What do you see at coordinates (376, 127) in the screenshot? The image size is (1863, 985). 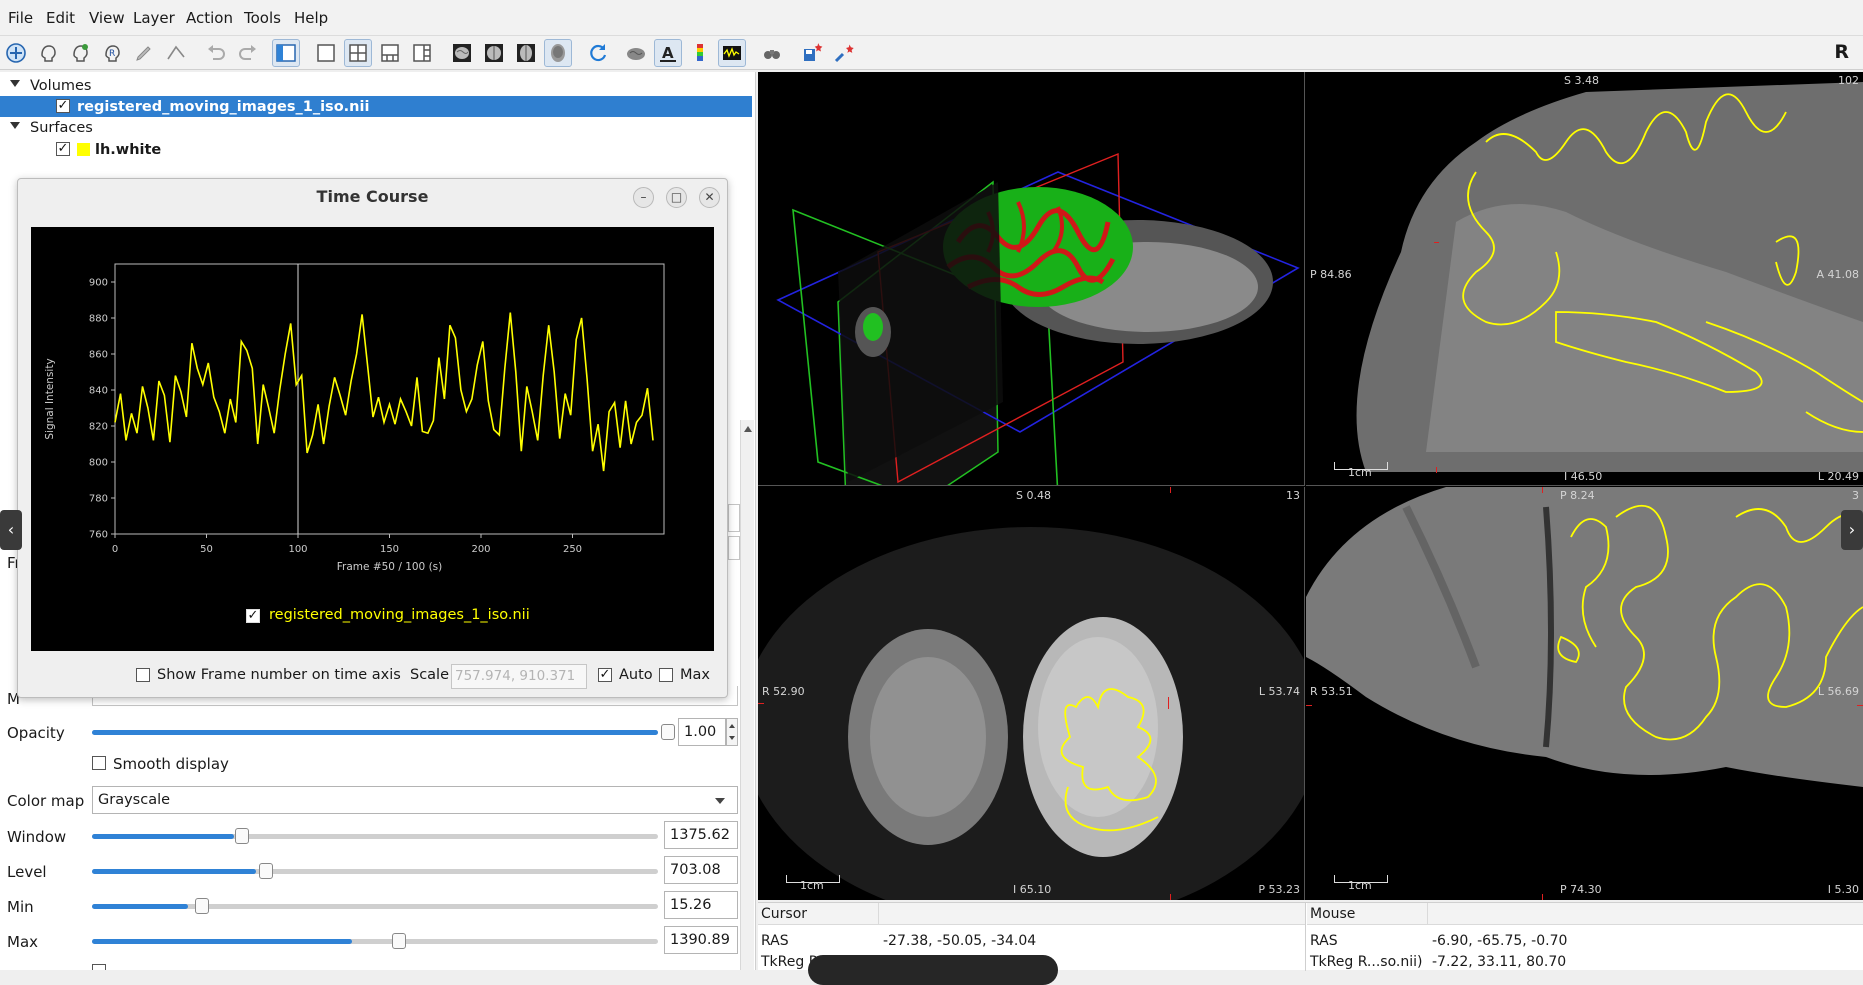 I see `surfaces-group: Surfaces` at bounding box center [376, 127].